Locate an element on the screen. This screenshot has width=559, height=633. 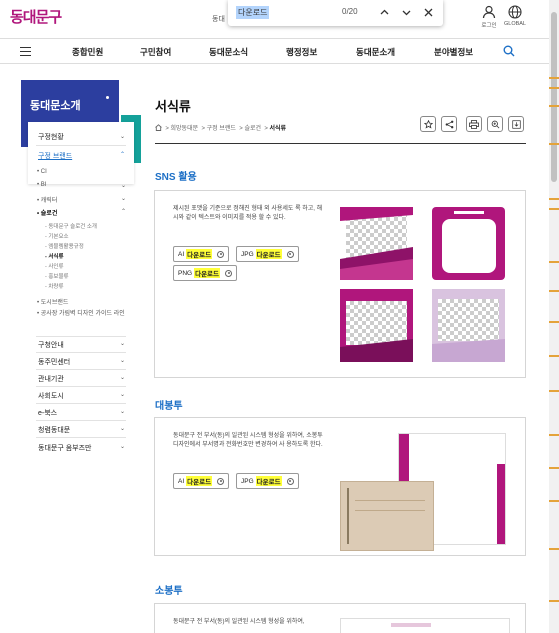
share-button is located at coordinates (449, 124).